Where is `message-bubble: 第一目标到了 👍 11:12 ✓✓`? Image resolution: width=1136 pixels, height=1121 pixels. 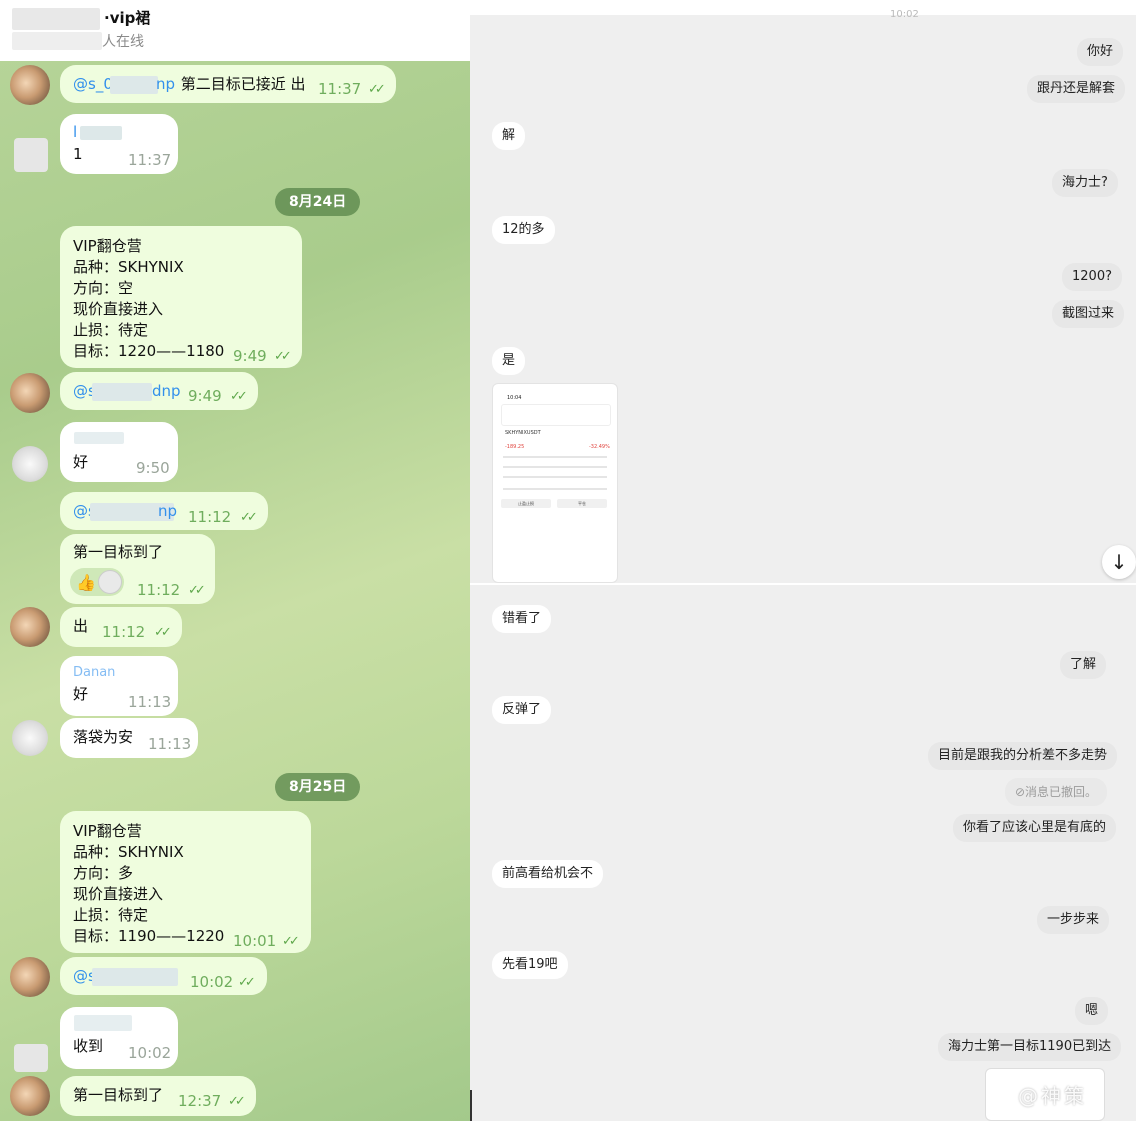
message-bubble: 第一目标到了 👍 11:12 ✓✓ is located at coordinates (137, 569).